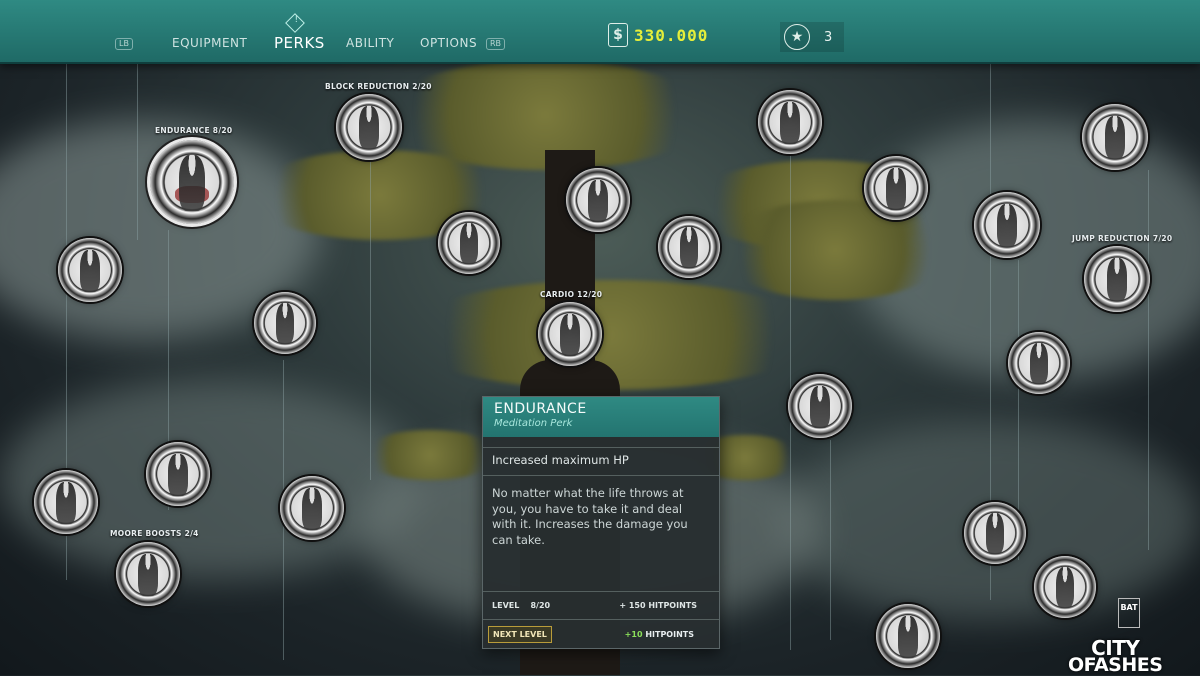 The image size is (1200, 676). What do you see at coordinates (378, 86) in the screenshot?
I see `perk-label-block-reduction: BLOCK REDUCTION 2/20` at bounding box center [378, 86].